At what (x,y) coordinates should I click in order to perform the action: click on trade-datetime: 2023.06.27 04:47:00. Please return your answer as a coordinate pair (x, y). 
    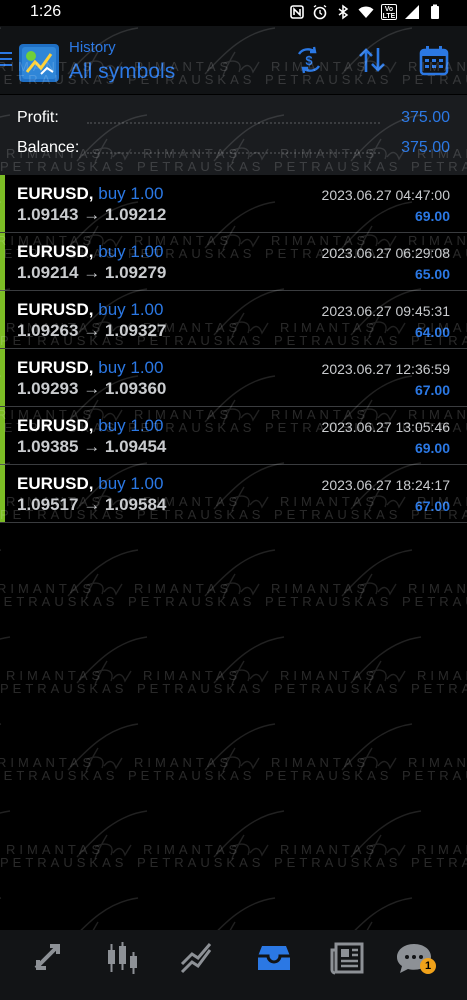
    Looking at the image, I should click on (385, 195).